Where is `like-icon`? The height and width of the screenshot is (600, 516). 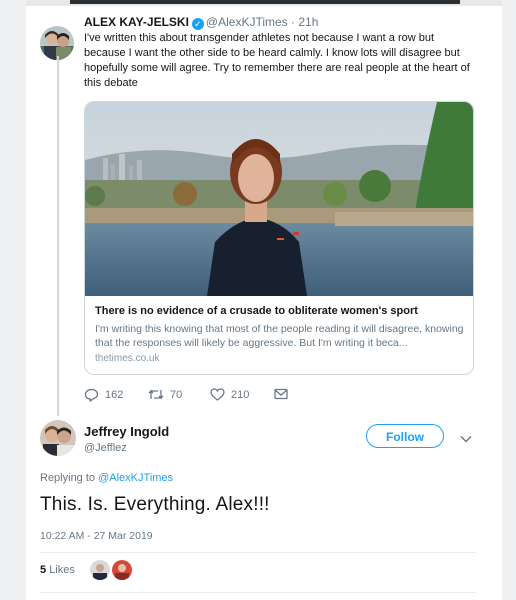 like-icon is located at coordinates (217, 394).